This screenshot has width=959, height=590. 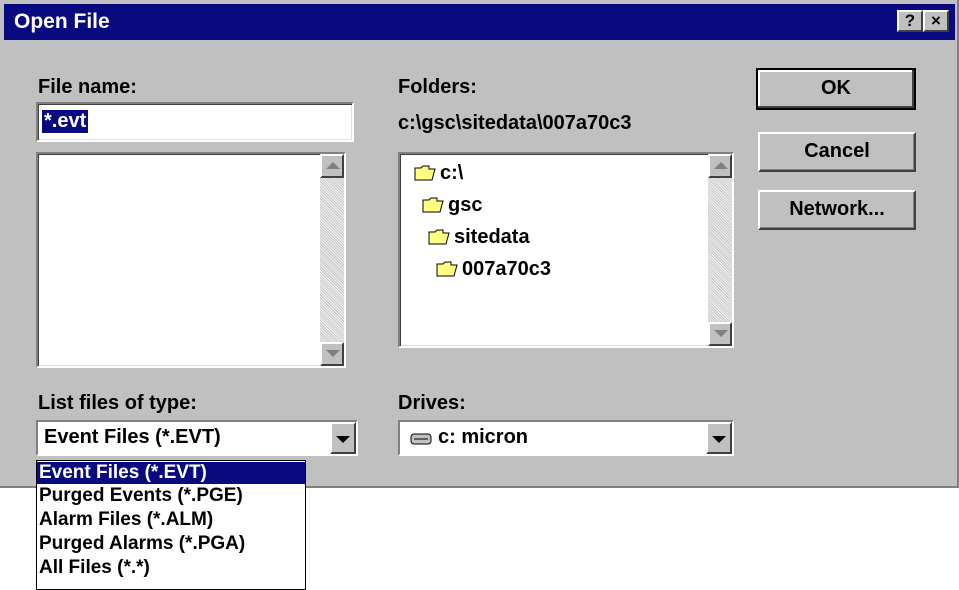 I want to click on drives-select: c: micron, so click(x=566, y=438).